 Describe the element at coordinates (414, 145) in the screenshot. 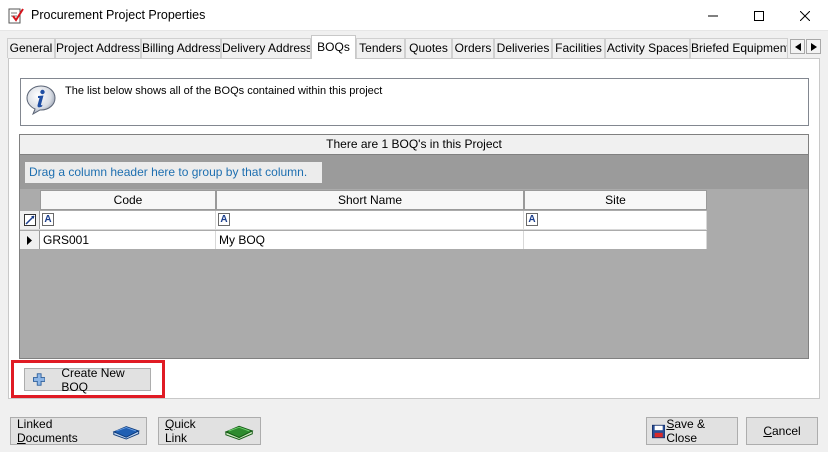

I see `grid-caption: There are 1 BOQ's in this Project` at that location.